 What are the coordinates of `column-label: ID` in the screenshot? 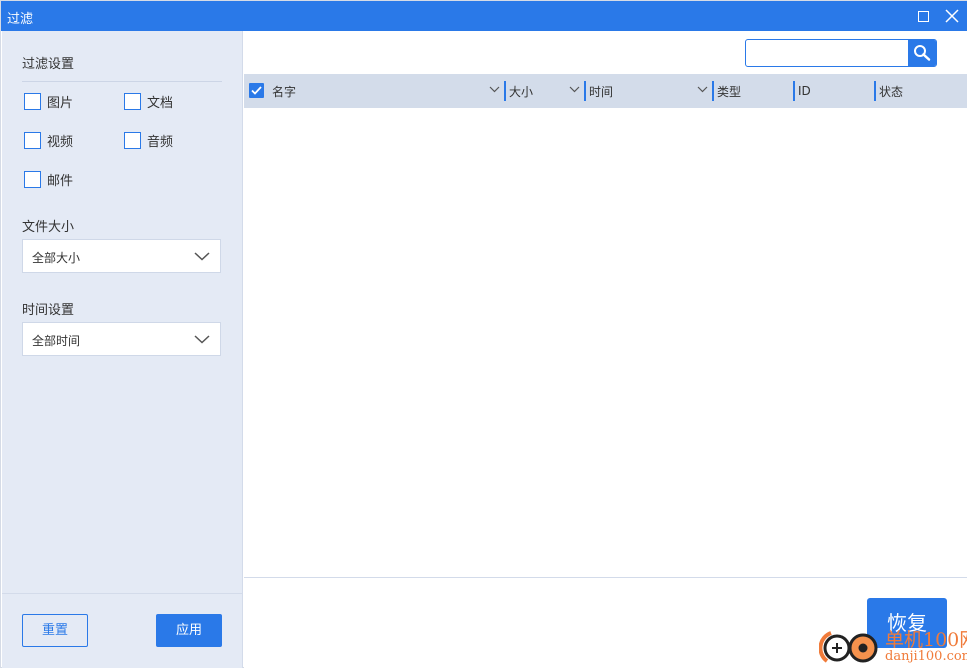 It's located at (804, 91).